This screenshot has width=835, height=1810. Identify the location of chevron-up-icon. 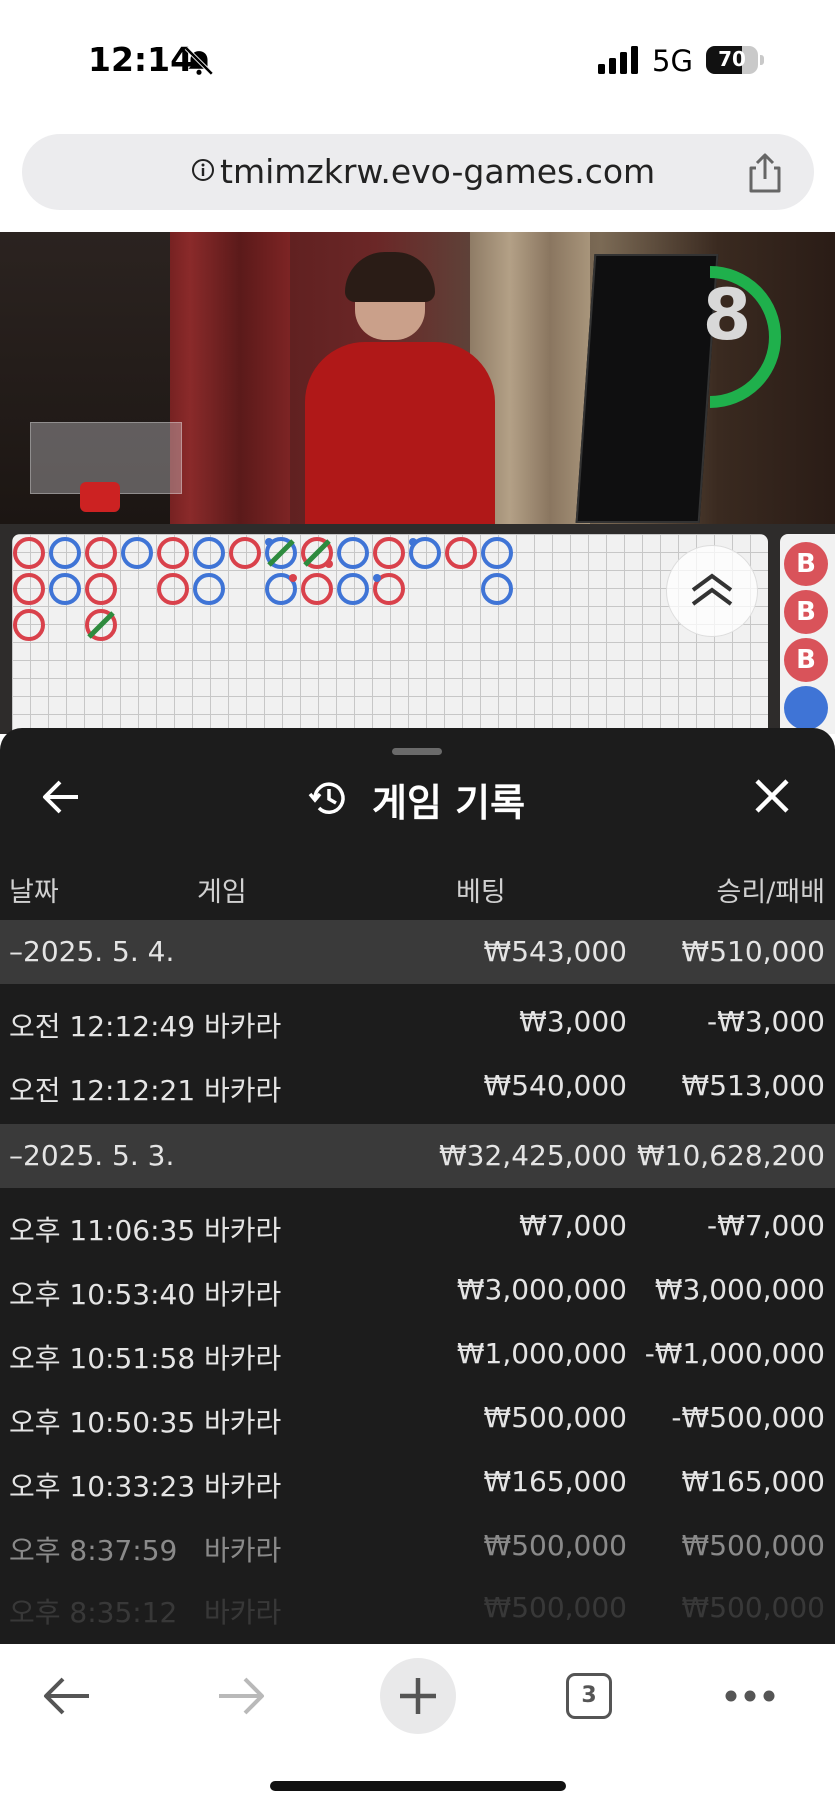
(712, 589).